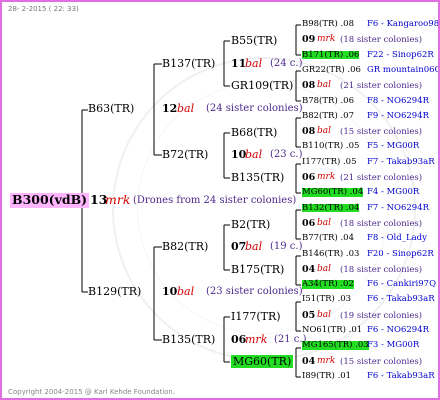 The image size is (440, 400). What do you see at coordinates (328, 101) in the screenshot?
I see `gen4-queen: B78(TR) .06` at bounding box center [328, 101].